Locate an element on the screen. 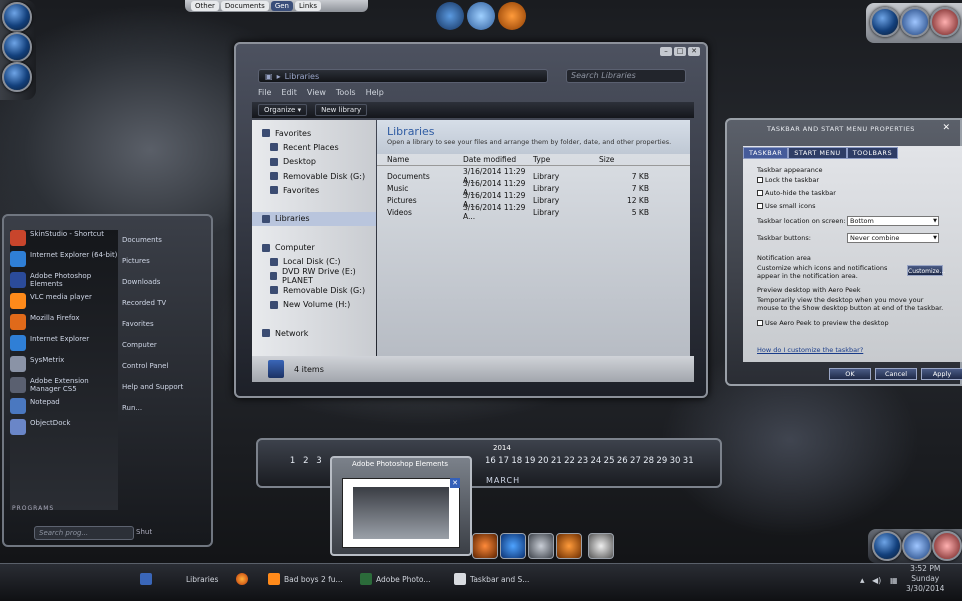  start-menu-program: Notepad is located at coordinates (64, 408).